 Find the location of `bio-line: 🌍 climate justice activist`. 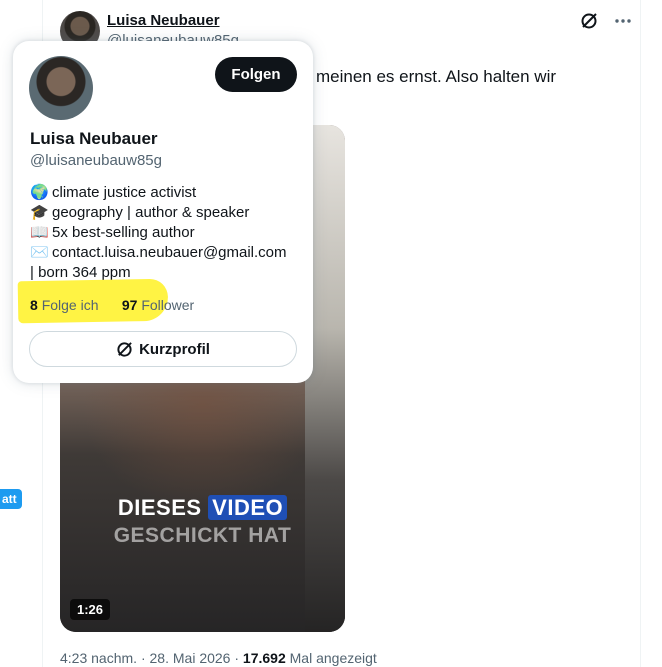

bio-line: 🌍 climate justice activist is located at coordinates (113, 192).